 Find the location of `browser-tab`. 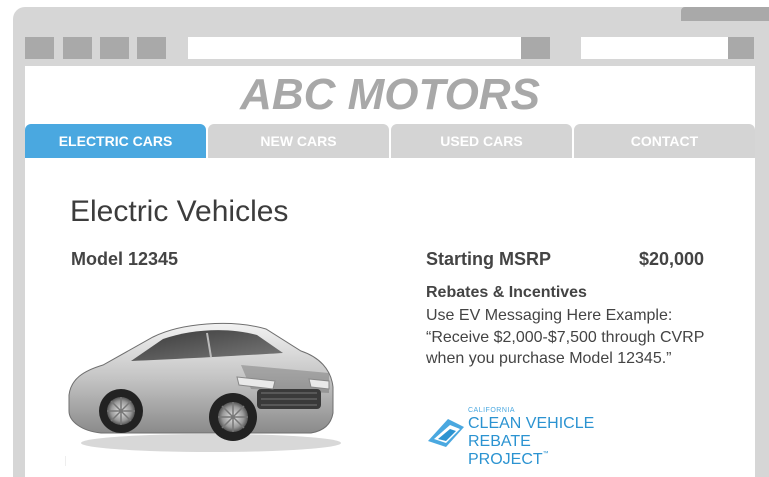

browser-tab is located at coordinates (725, 14).